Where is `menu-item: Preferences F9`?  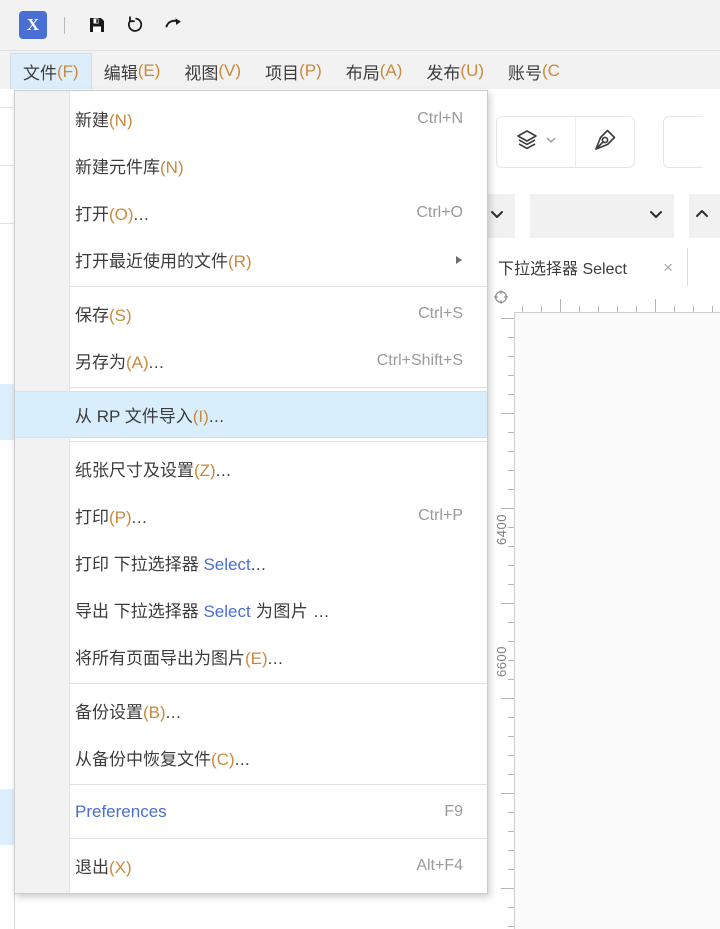
menu-item: Preferences F9 is located at coordinates (251, 811).